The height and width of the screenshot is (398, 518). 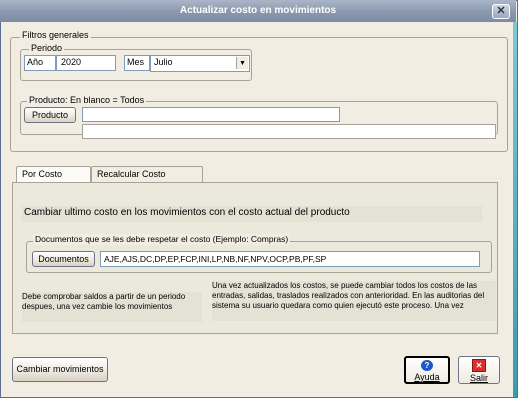 I want to click on periodo-legend: Periodo, so click(x=47, y=48).